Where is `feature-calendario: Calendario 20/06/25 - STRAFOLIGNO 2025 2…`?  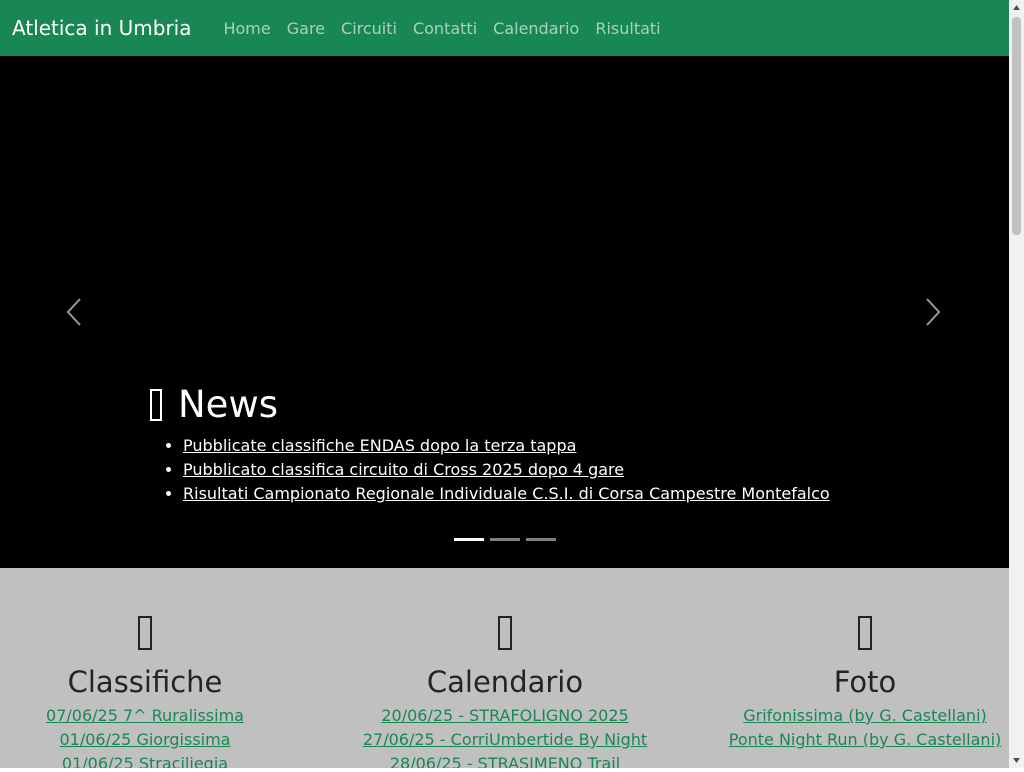
feature-calendario: Calendario 20/06/25 - STRAFOLIGNO 2025 2… is located at coordinates (505, 668).